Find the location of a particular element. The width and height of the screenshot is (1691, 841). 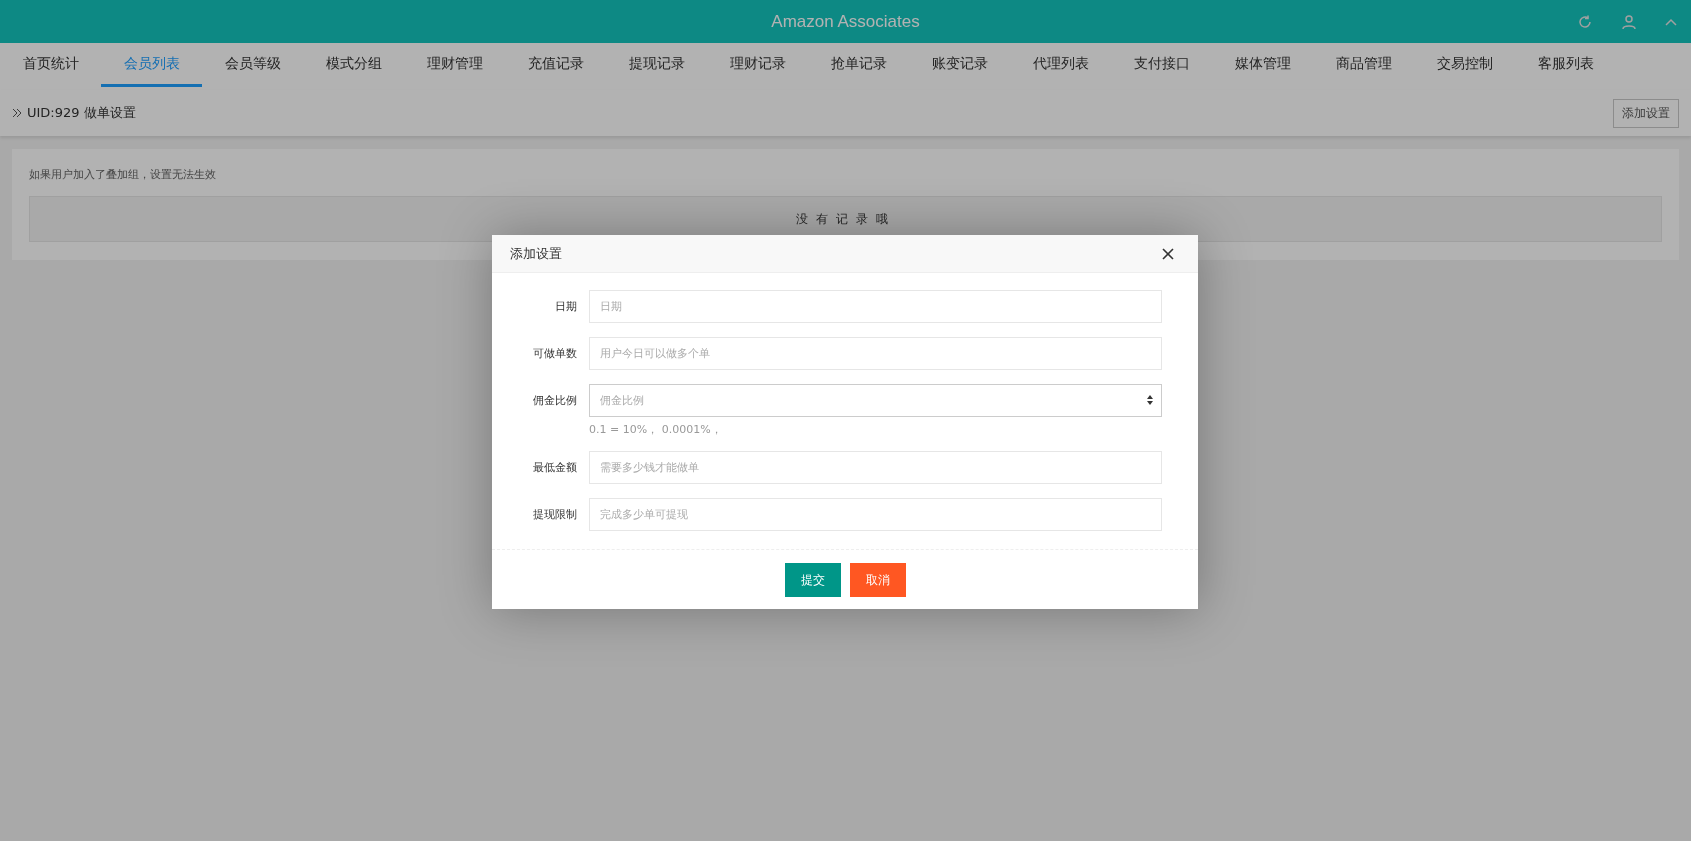

nav-tab: 支付接口 is located at coordinates (1161, 65).